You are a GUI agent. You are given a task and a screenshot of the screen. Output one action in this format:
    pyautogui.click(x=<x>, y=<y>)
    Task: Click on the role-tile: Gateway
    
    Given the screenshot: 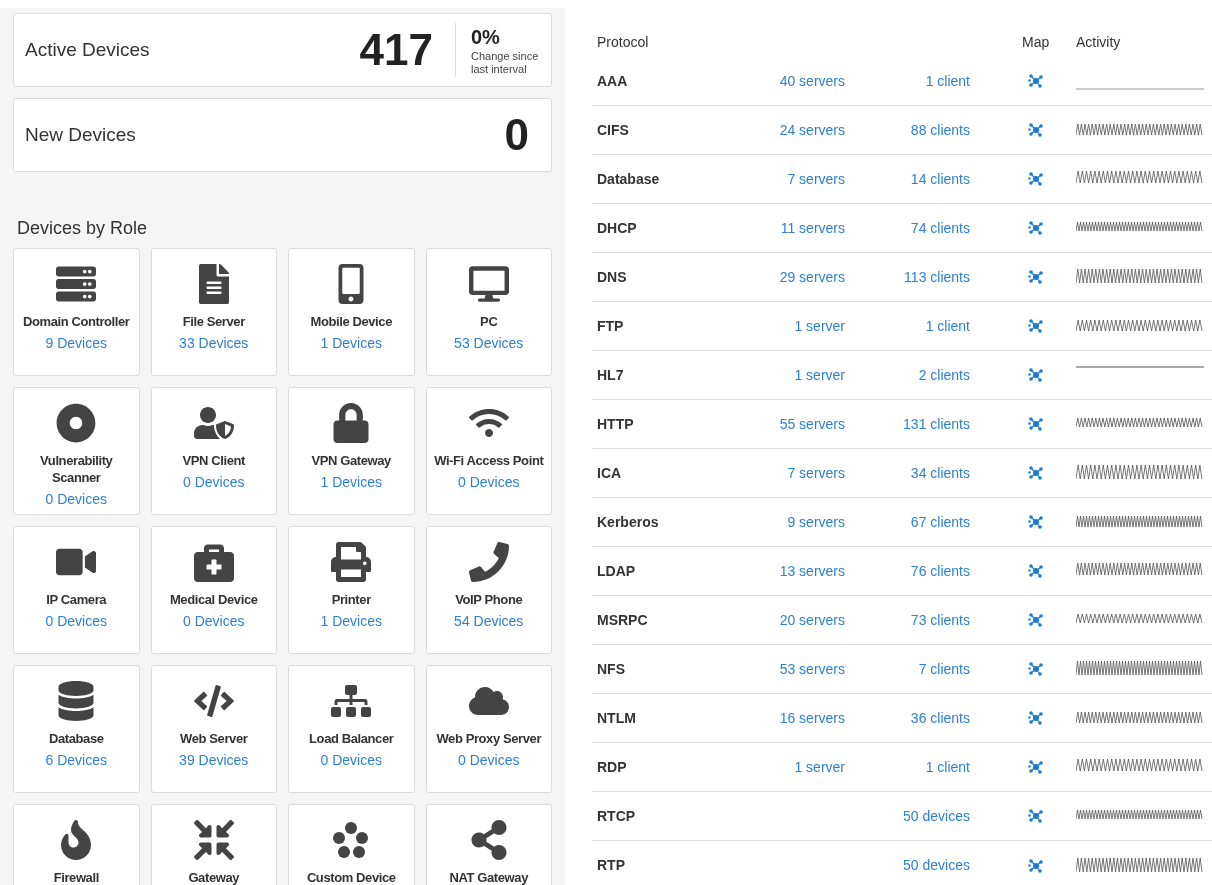 What is the action you would take?
    pyautogui.click(x=213, y=844)
    